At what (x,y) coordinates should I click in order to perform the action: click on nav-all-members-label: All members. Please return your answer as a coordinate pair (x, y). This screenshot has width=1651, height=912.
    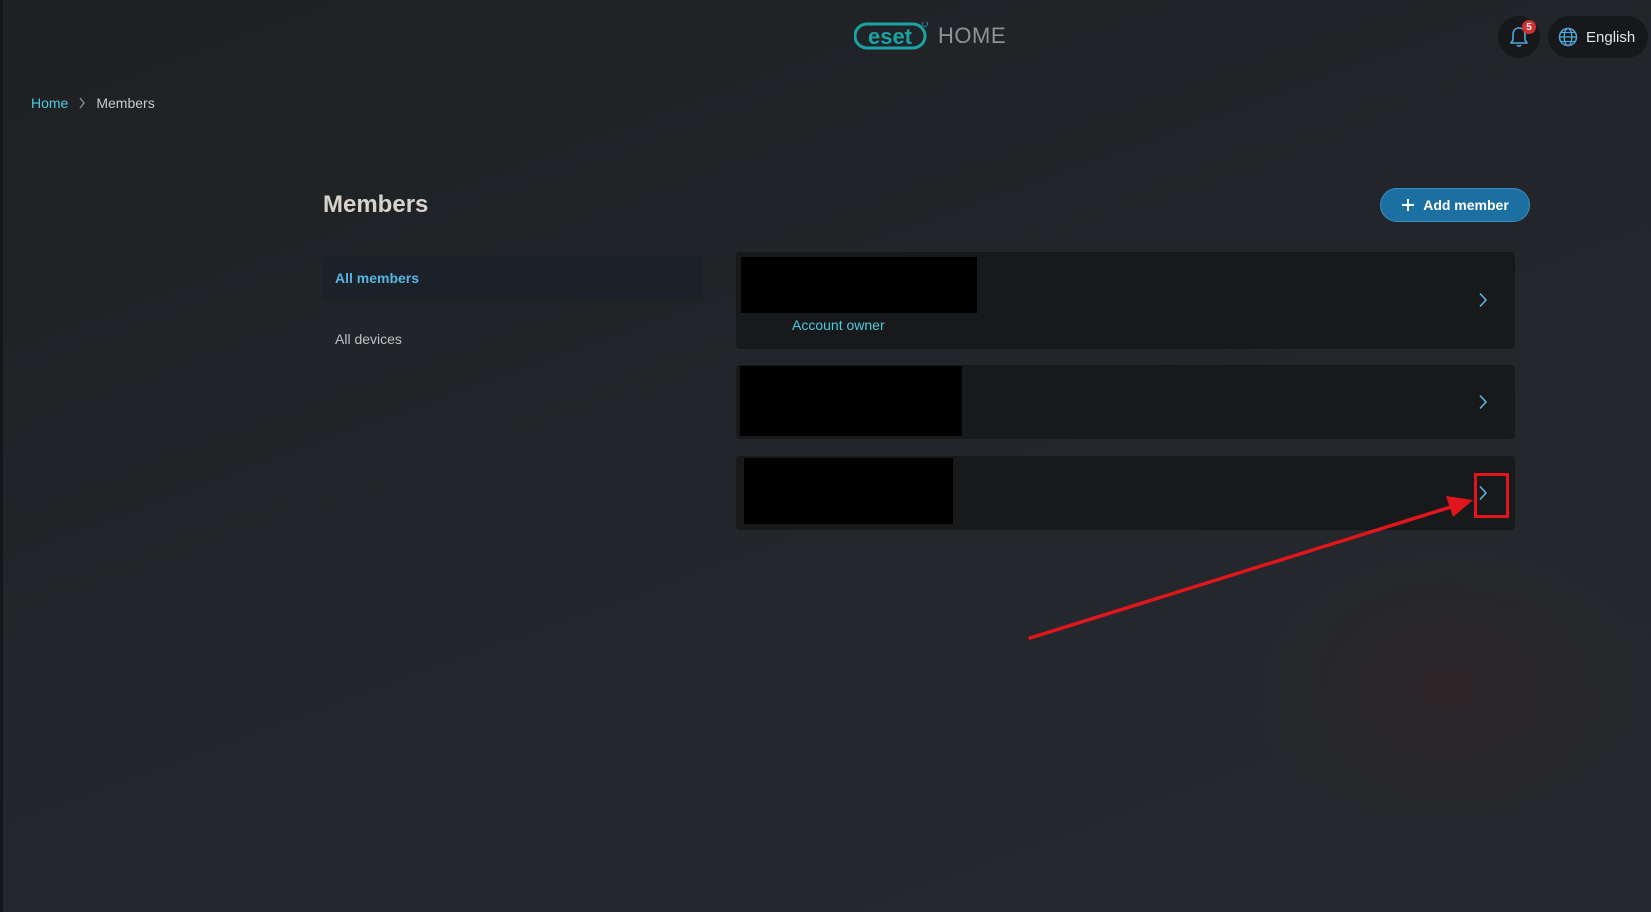
    Looking at the image, I should click on (377, 278).